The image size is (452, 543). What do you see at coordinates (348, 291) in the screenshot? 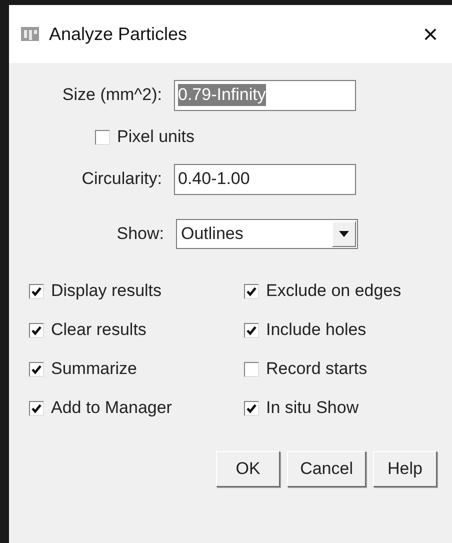
I see `checkbox-option: Exclude on edges` at bounding box center [348, 291].